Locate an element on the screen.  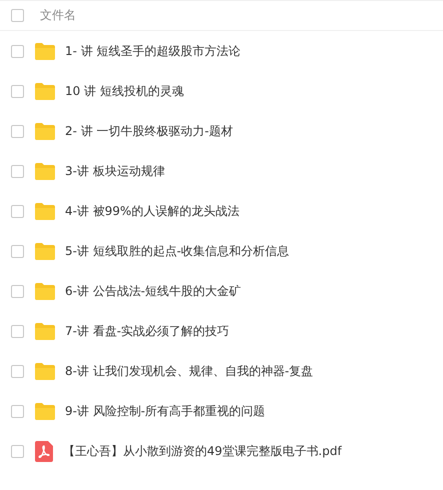
select-all-checkbox is located at coordinates (17, 15).